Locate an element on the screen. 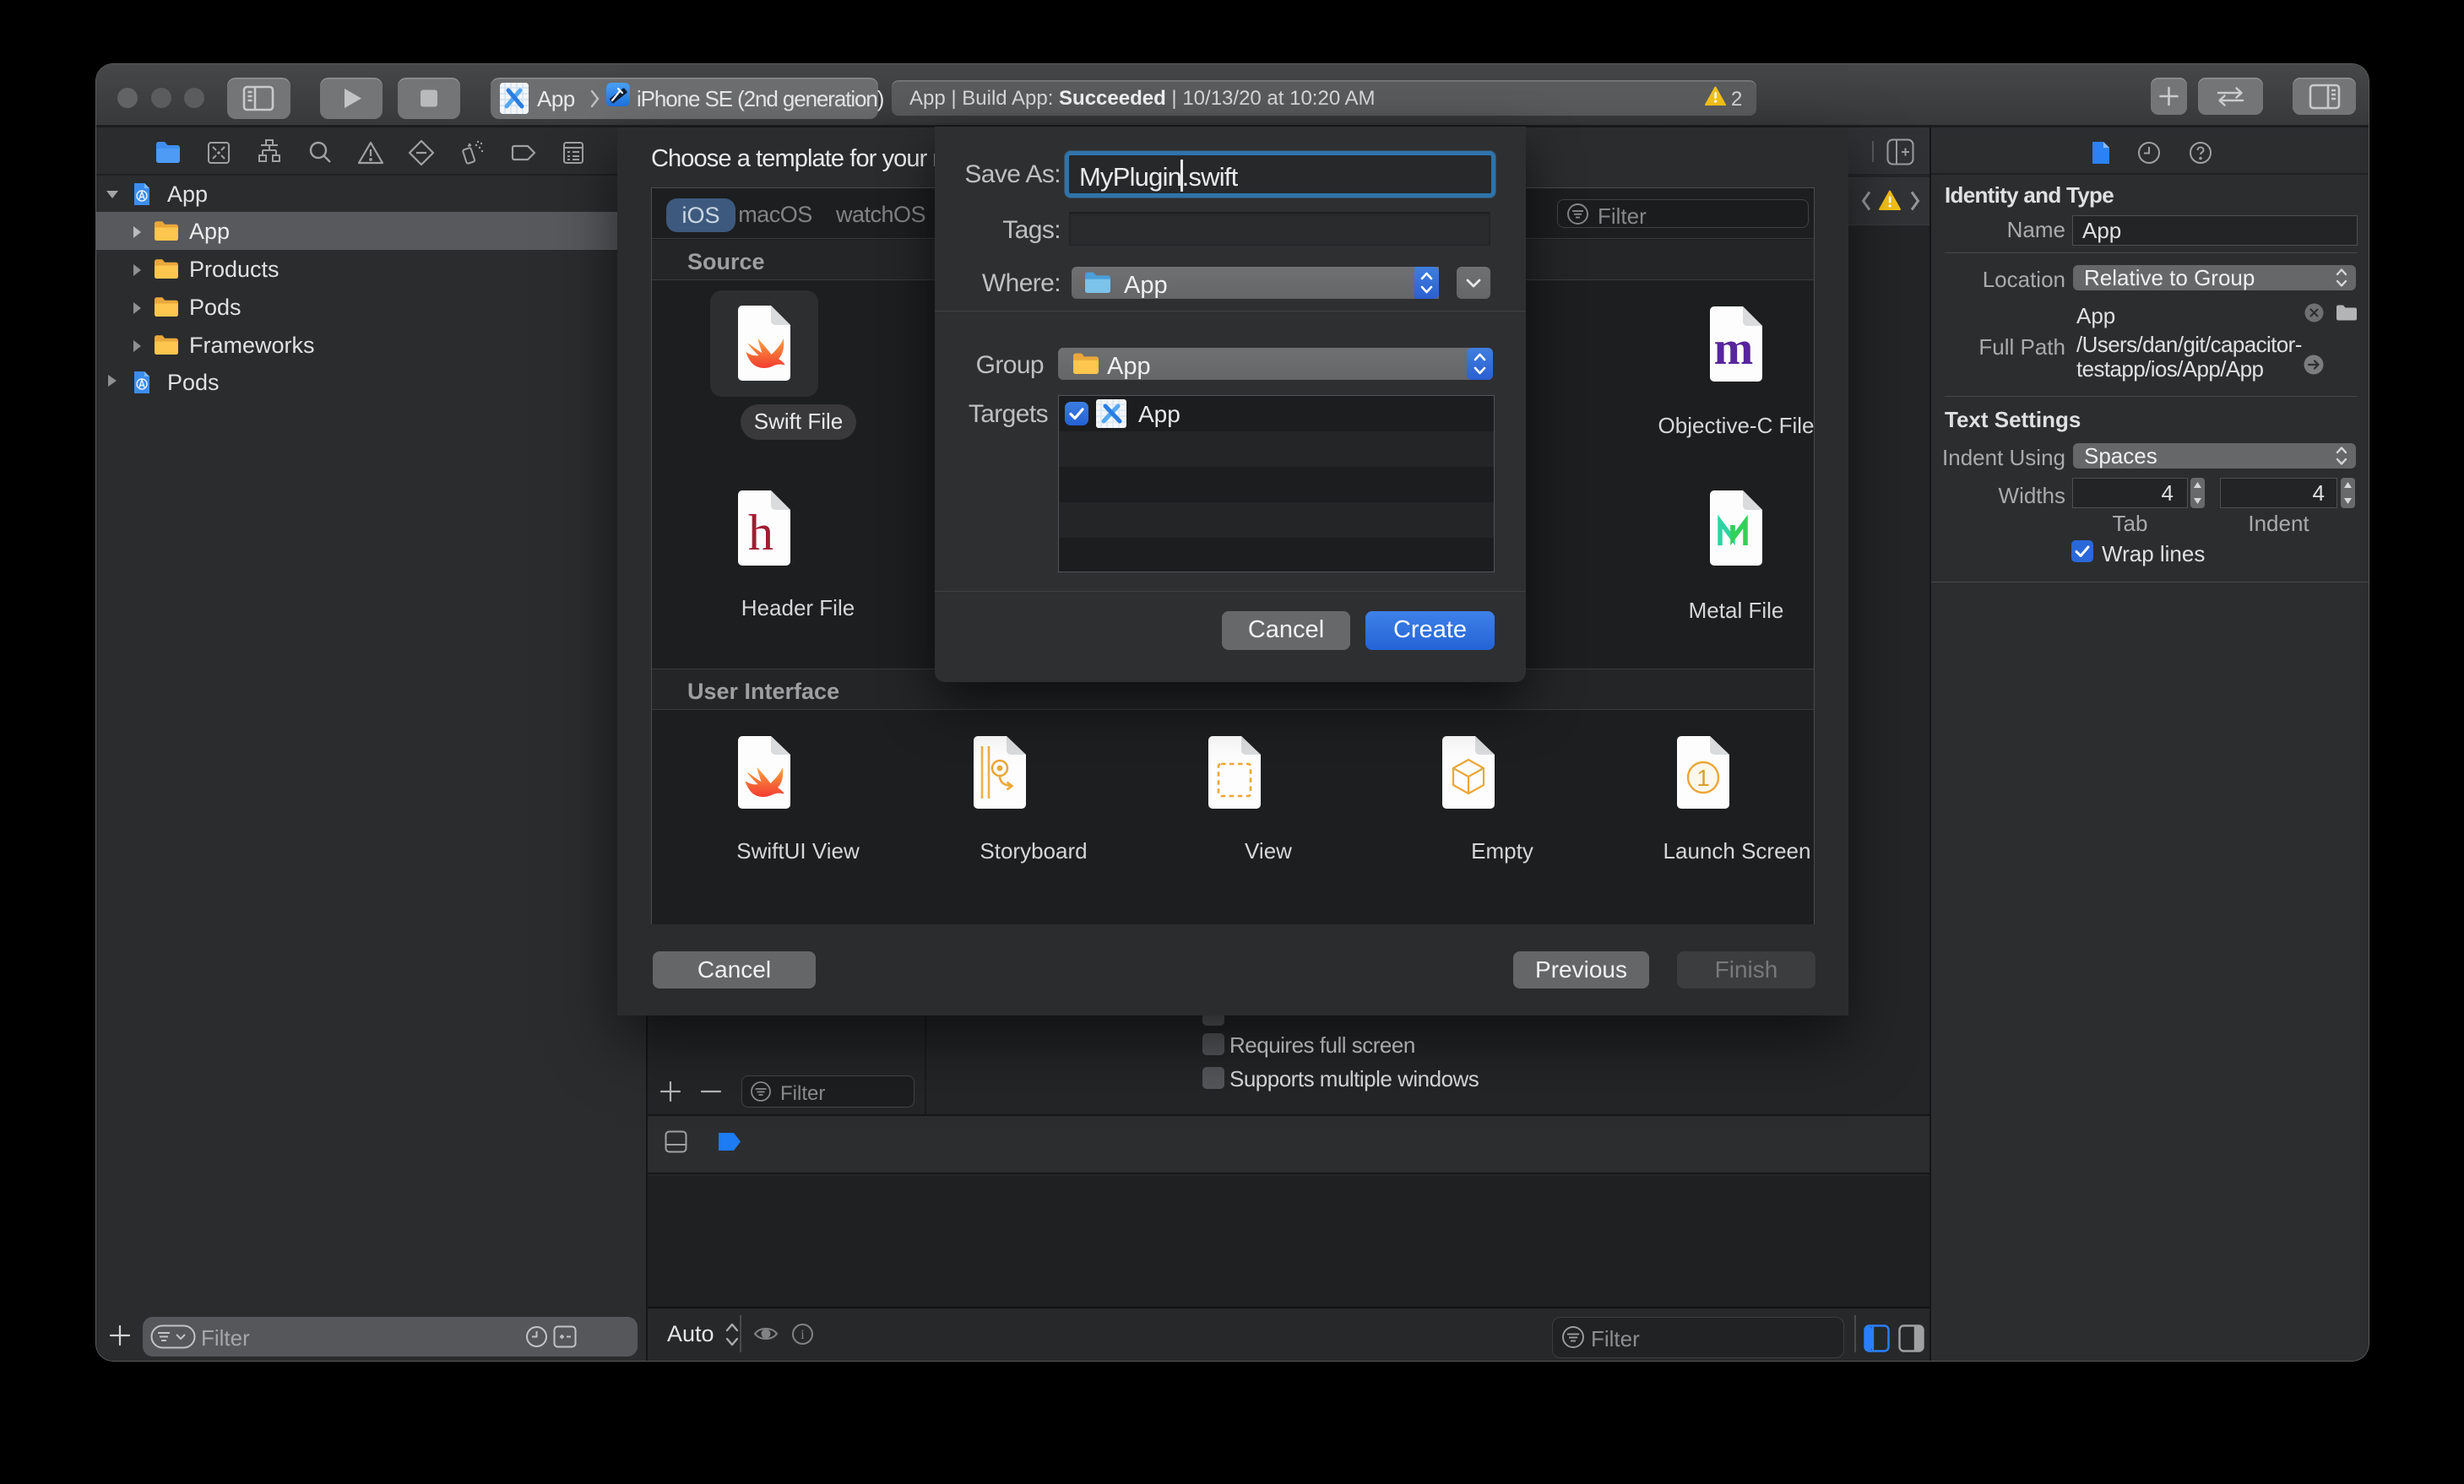 This screenshot has width=2464, height=1484. svg-text: h is located at coordinates (760, 533).